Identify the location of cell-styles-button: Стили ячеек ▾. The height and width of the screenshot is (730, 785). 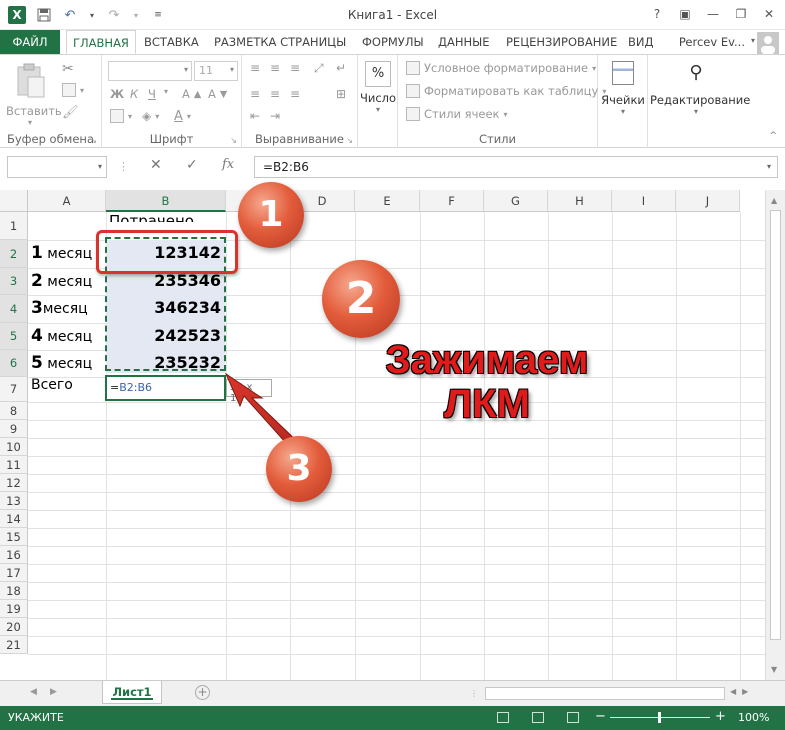
(457, 114).